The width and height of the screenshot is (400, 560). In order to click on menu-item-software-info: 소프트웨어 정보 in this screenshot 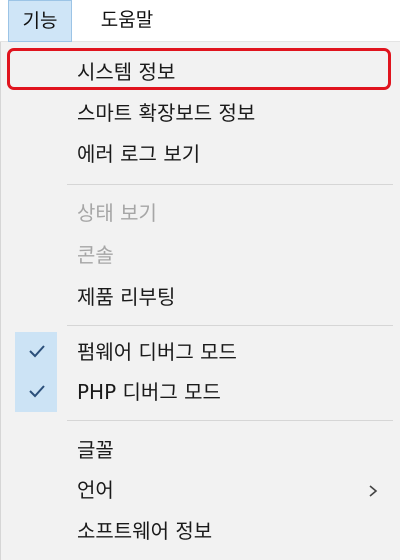, I will do `click(200, 531)`.